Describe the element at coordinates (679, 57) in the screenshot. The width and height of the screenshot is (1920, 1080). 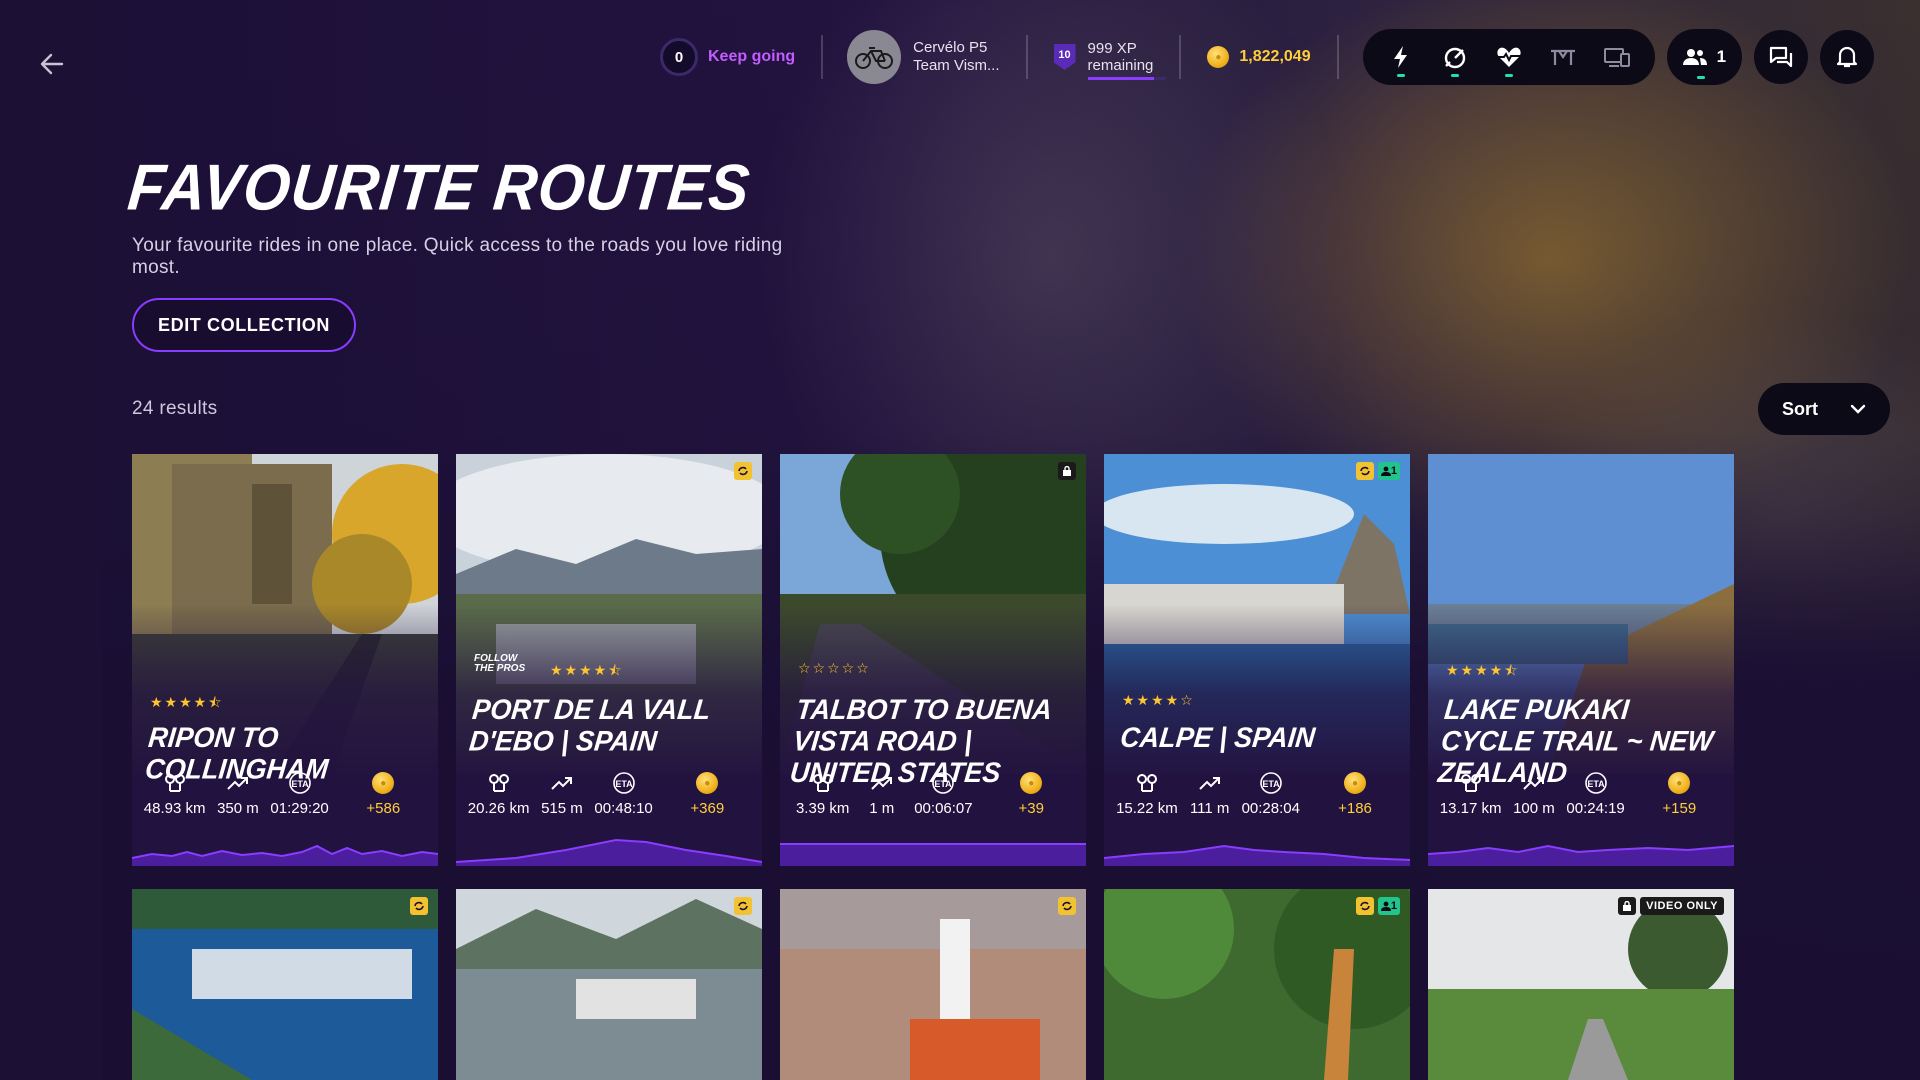
I see `goal-ring: 0` at that location.